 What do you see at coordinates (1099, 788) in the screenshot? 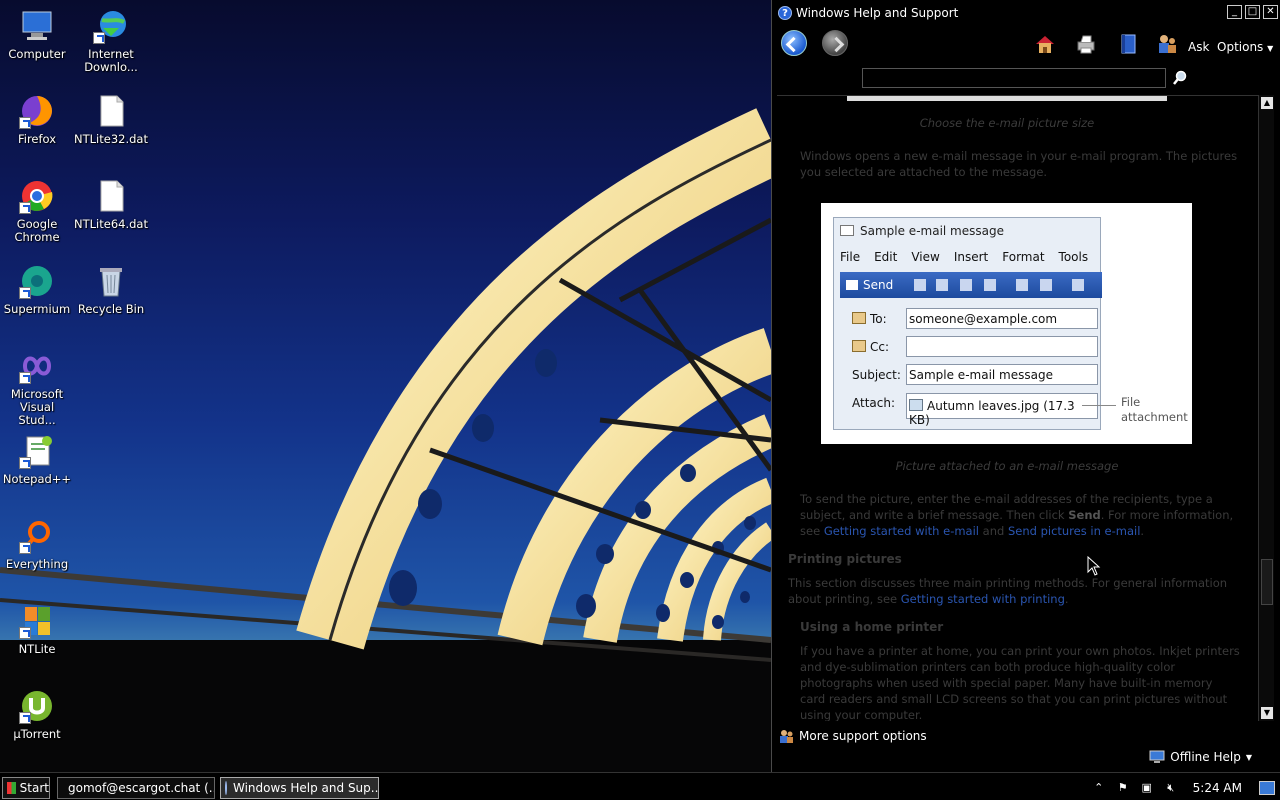
I see `show-hidden-icons-chevron-icon: ⌃` at bounding box center [1099, 788].